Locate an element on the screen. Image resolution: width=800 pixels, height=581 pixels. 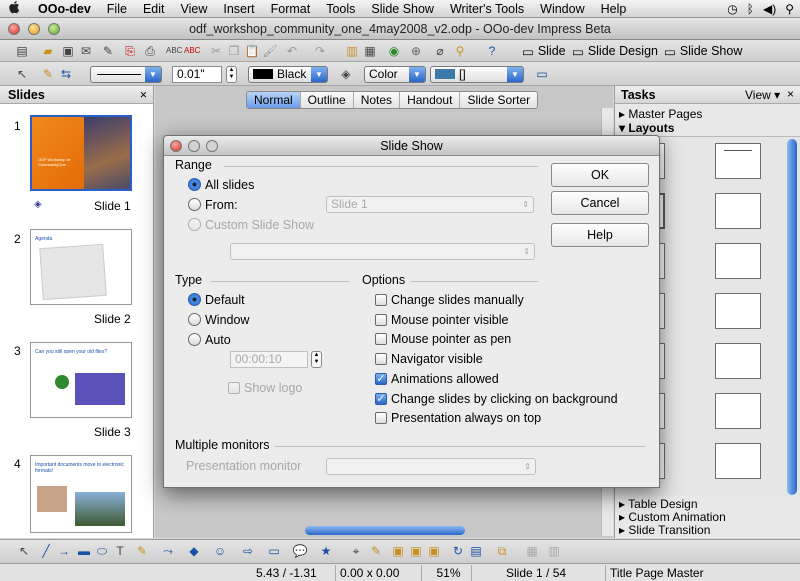
volume-icon: ◀) is located at coordinates (769, 9).